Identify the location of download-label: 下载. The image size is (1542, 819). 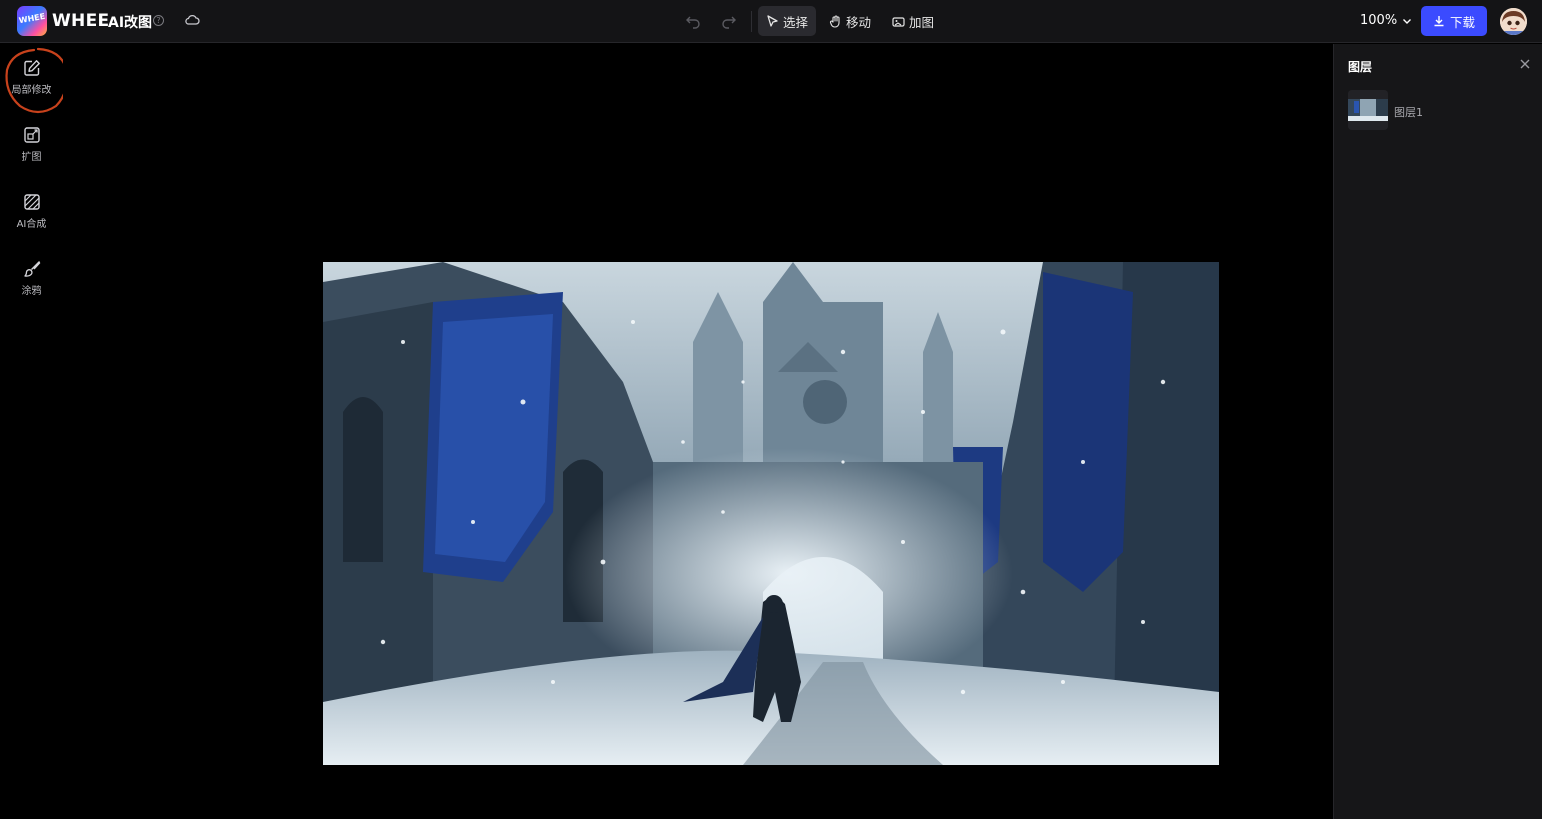
(1462, 22).